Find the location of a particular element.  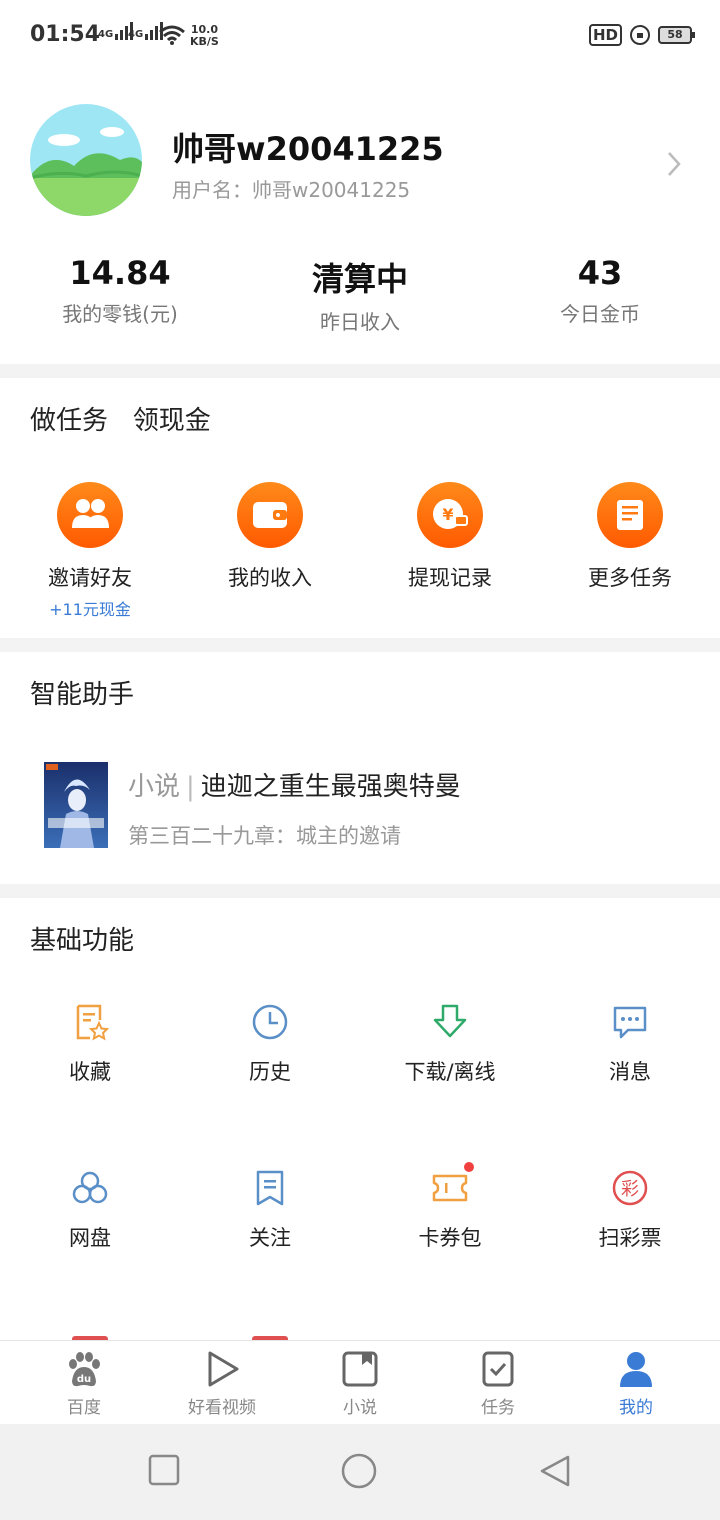

rotation-lock-icon is located at coordinates (640, 35).